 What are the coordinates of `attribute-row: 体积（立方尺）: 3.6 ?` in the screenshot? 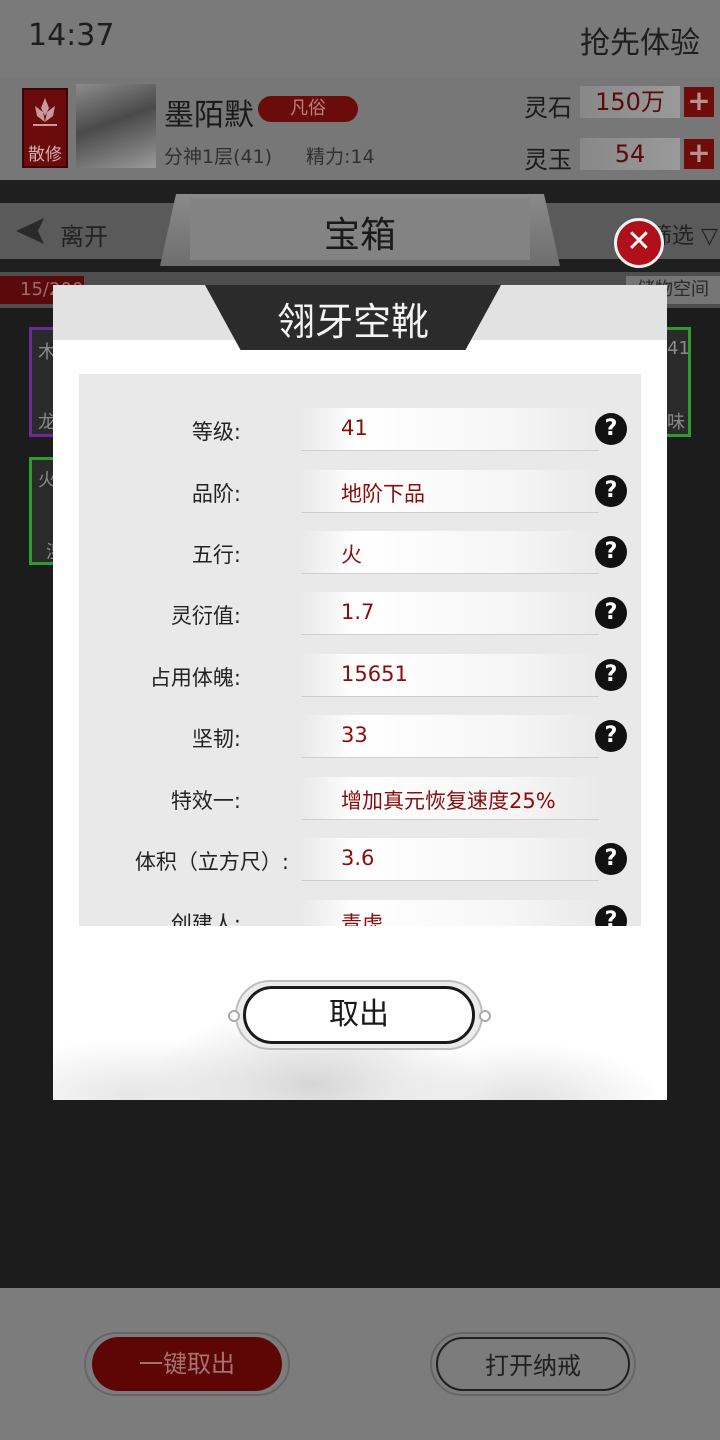 It's located at (360, 860).